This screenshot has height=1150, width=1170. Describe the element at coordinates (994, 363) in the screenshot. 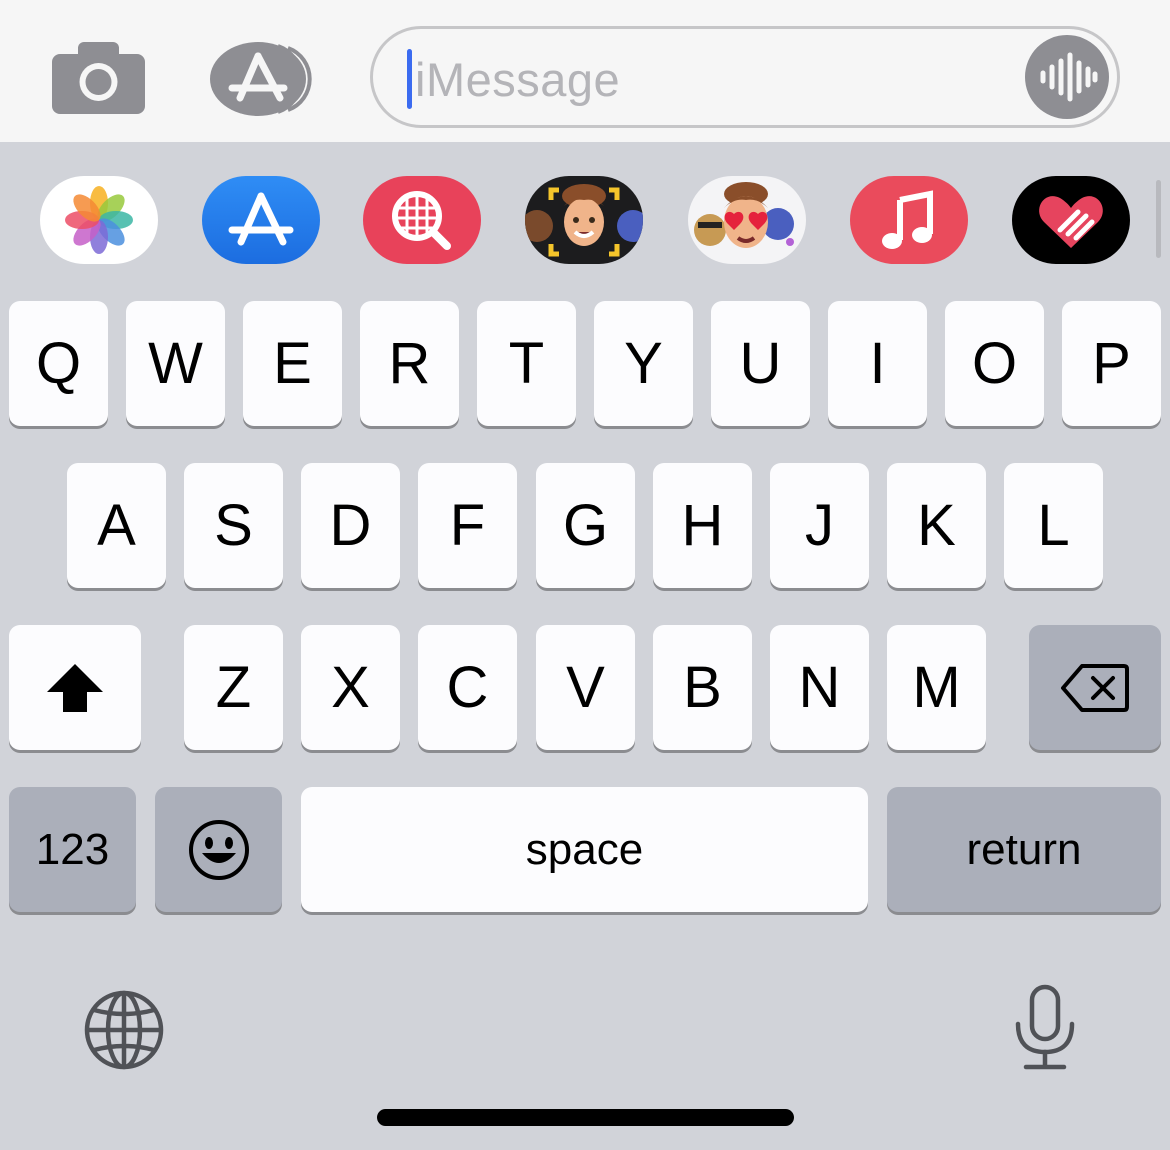

I see `key-o: O` at that location.